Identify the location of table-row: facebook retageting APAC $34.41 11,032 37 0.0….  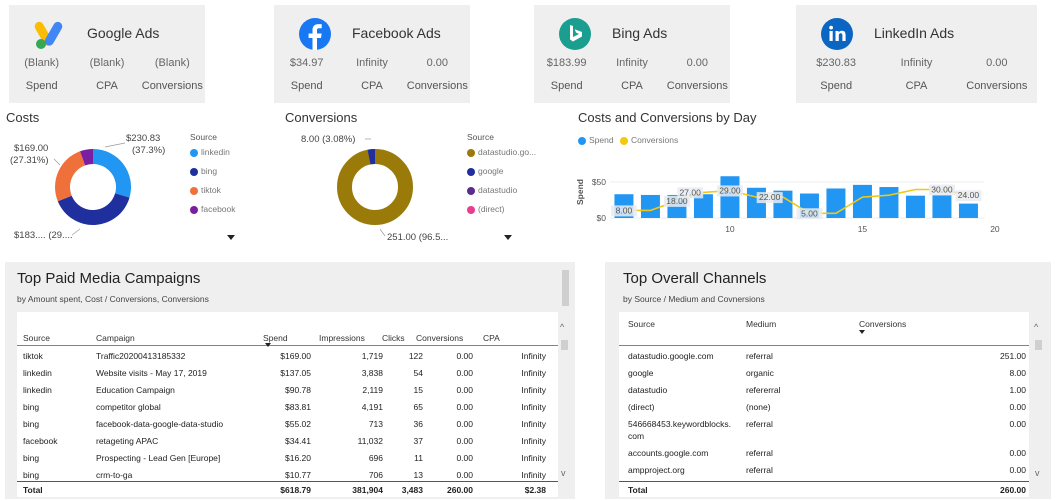
(287, 441).